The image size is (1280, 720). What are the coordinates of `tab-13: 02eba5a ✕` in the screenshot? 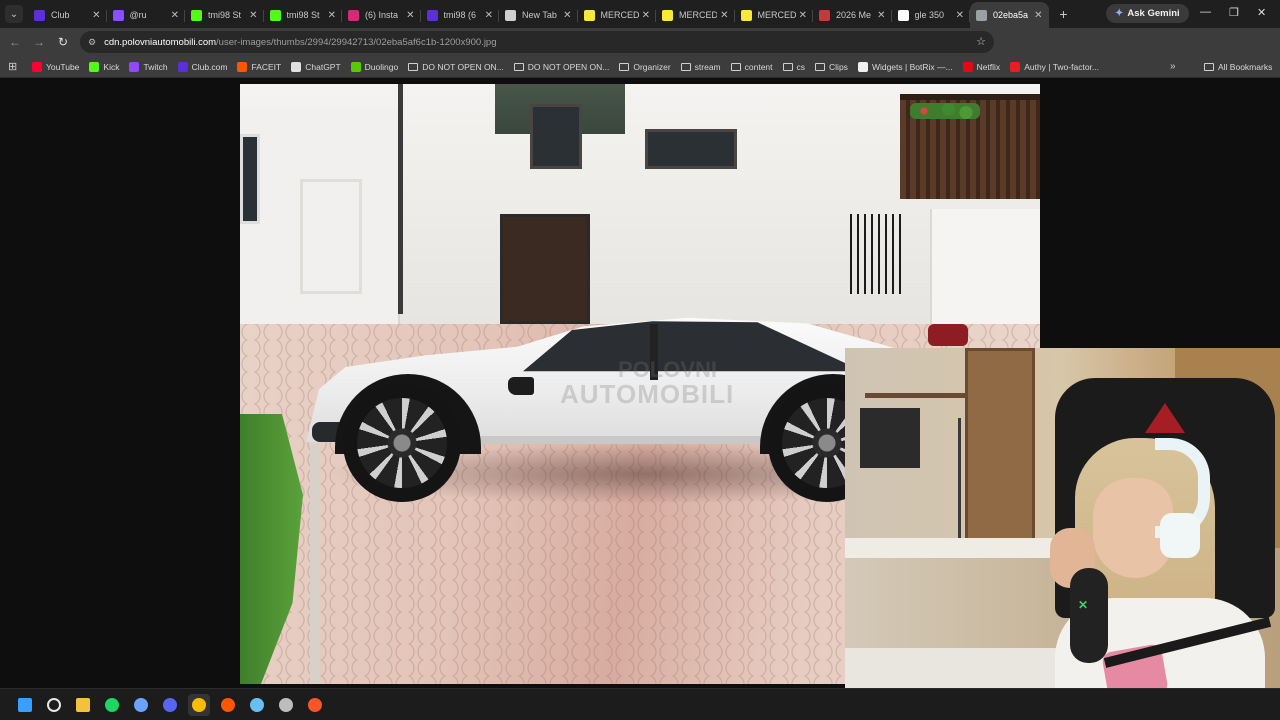 It's located at (1009, 15).